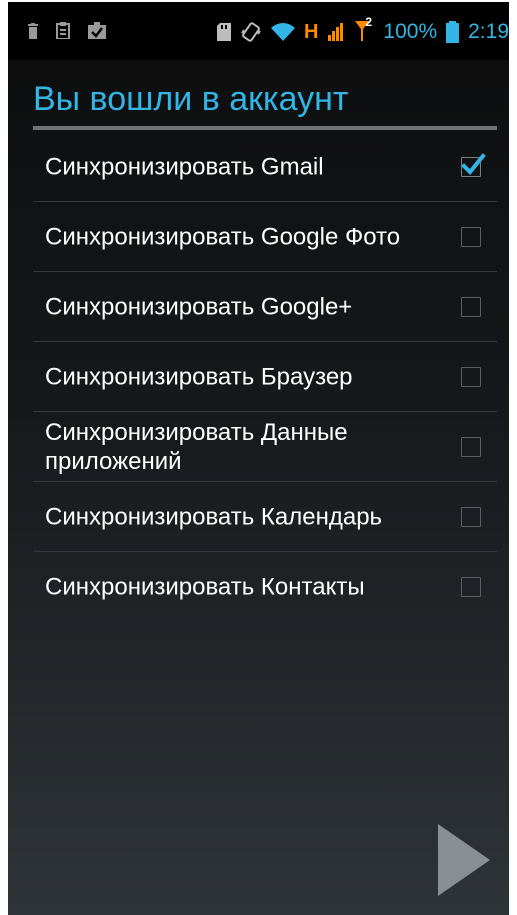 Image resolution: width=517 pixels, height=915 pixels. Describe the element at coordinates (214, 516) in the screenshot. I see `sync-item-label: Синхронизировать Календарь` at that location.